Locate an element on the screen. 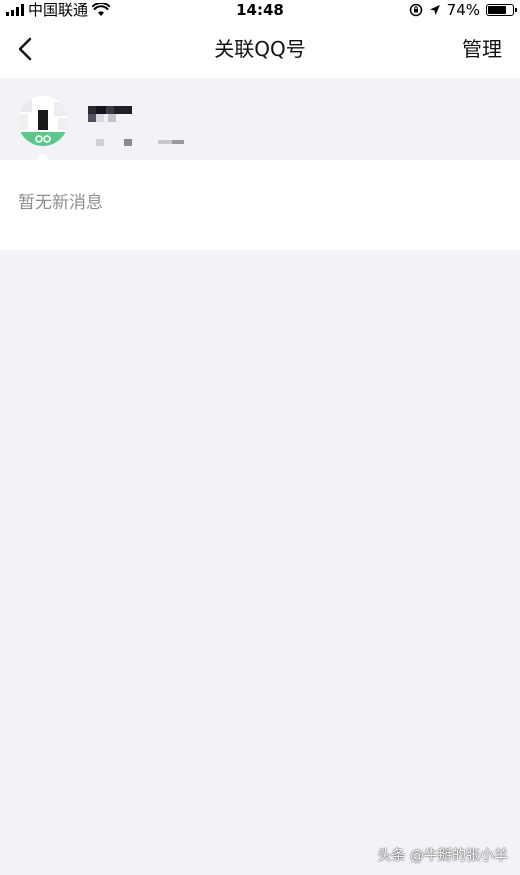 Image resolution: width=520 pixels, height=875 pixels. linked-account-header is located at coordinates (260, 119).